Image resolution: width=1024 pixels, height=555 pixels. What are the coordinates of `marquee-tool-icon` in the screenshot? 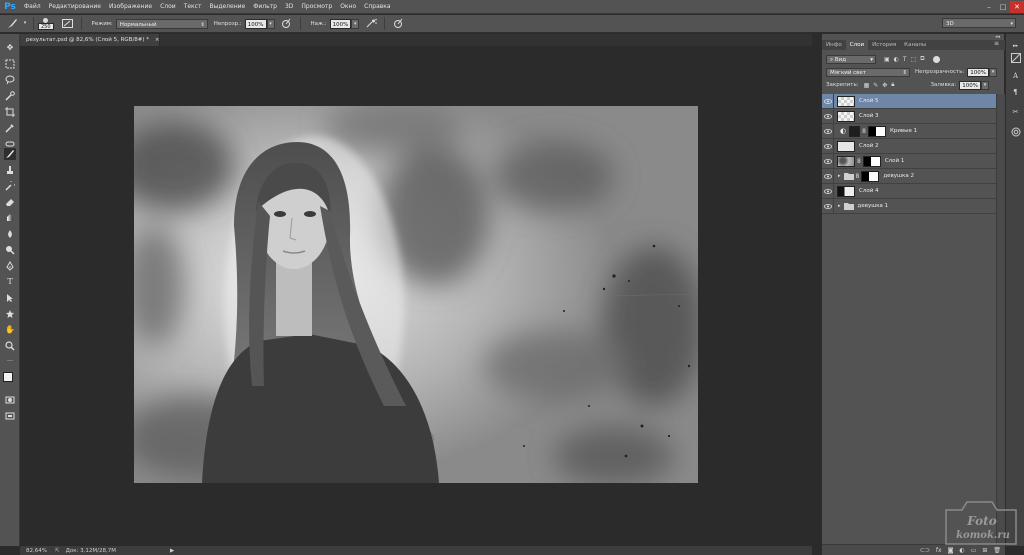 It's located at (10, 64).